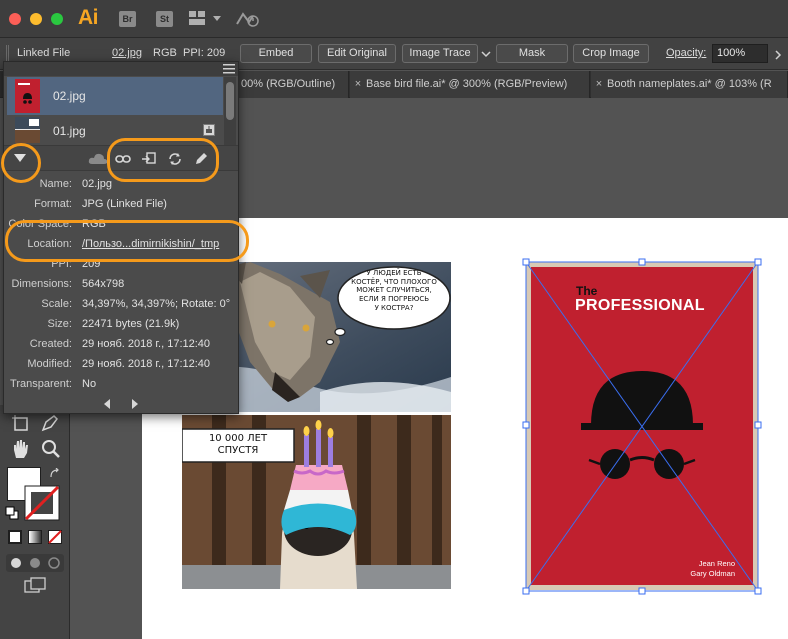 The height and width of the screenshot is (639, 788). Describe the element at coordinates (467, 84) in the screenshot. I see `tab-label: Base bird file.ai* @ 300% (RGB/Preview)` at that location.